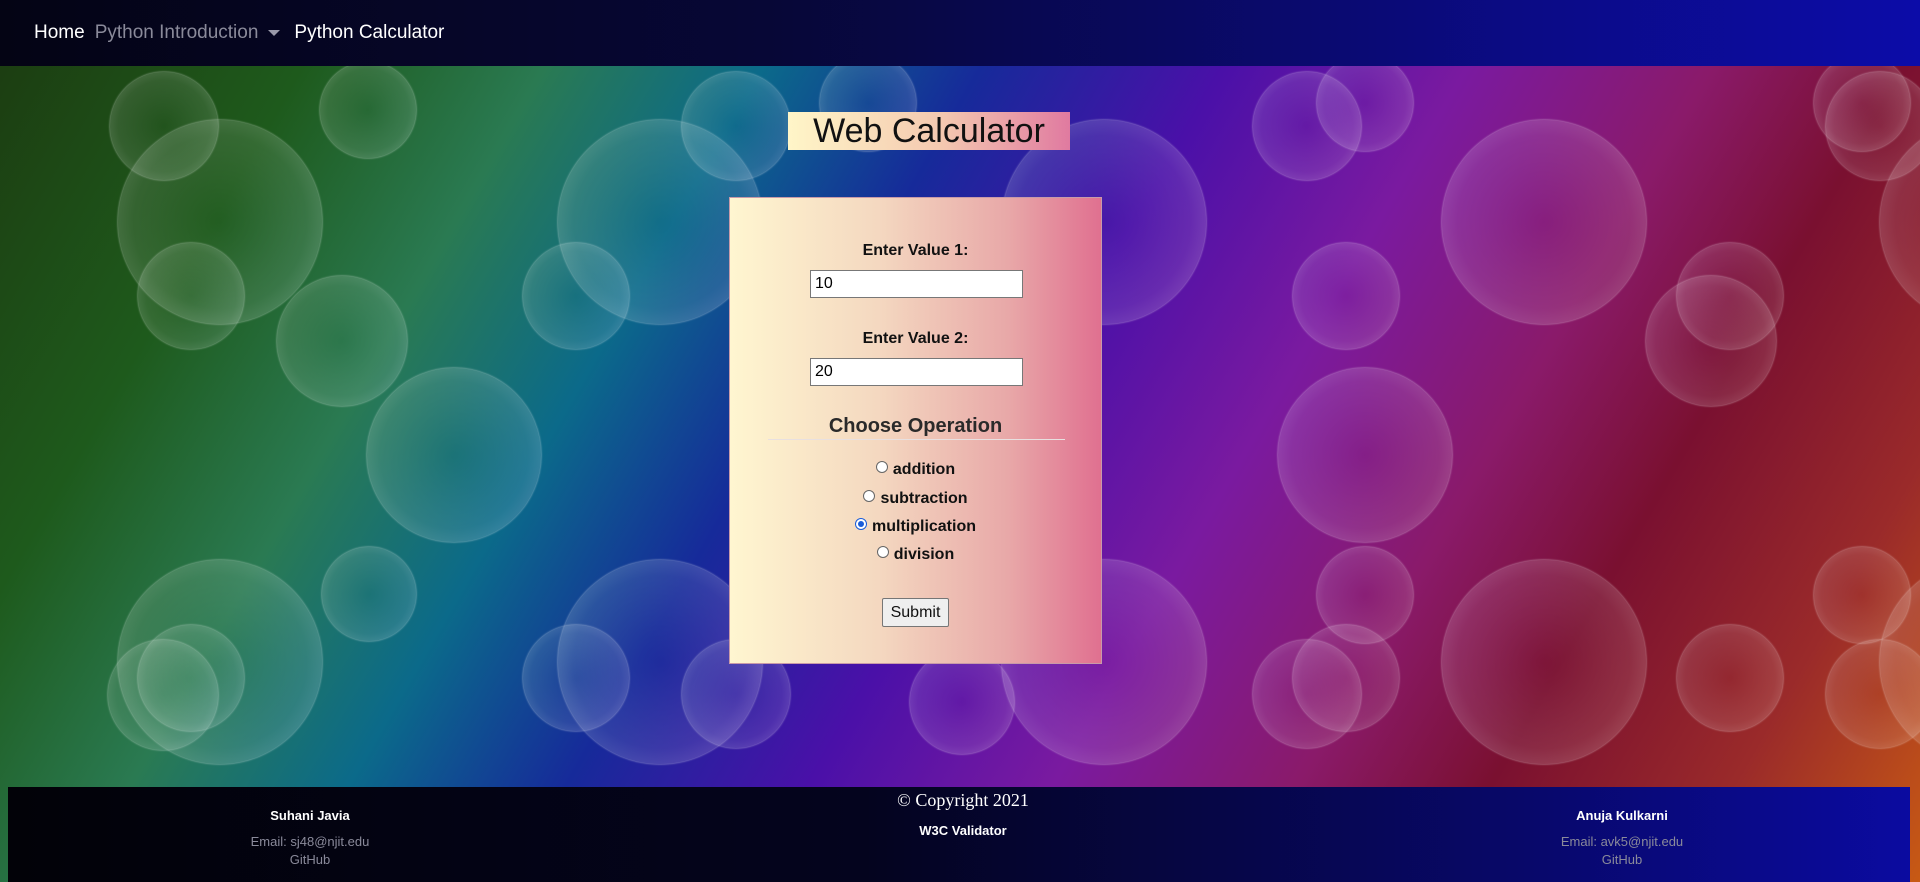 The height and width of the screenshot is (882, 1920). Describe the element at coordinates (924, 498) in the screenshot. I see `operation-subtraction-label: subtraction` at that location.